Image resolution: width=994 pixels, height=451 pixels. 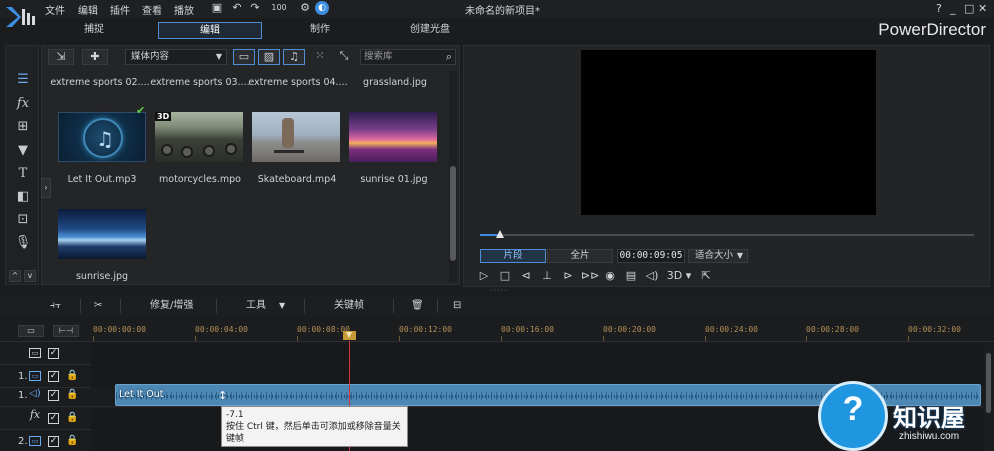 What do you see at coordinates (152, 9) in the screenshot?
I see `menu-view: 查看` at bounding box center [152, 9].